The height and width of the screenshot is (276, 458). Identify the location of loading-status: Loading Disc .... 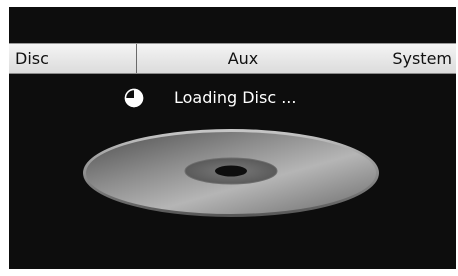
(210, 98).